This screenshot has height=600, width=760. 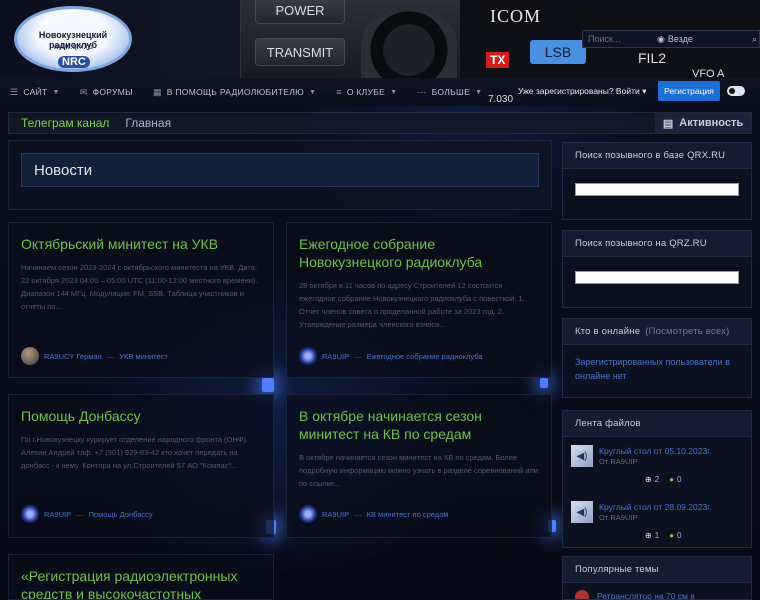 I want to click on nav-item-site: ☰ САЙТ ▼, so click(x=35, y=92).